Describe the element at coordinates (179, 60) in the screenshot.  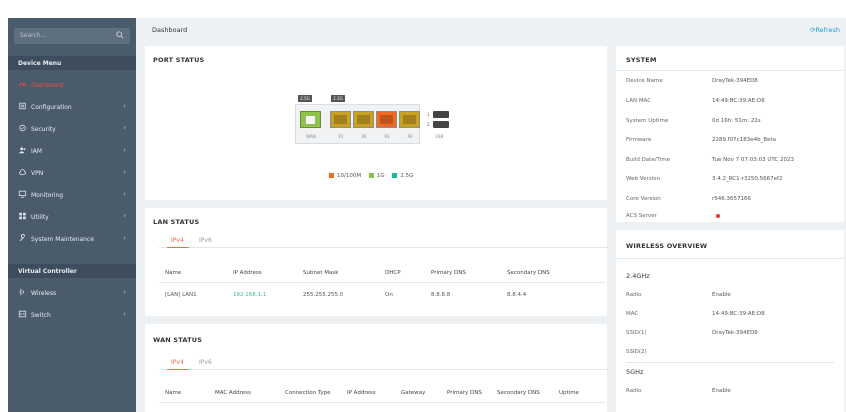
I see `port-status-title: PORT STATUS` at that location.